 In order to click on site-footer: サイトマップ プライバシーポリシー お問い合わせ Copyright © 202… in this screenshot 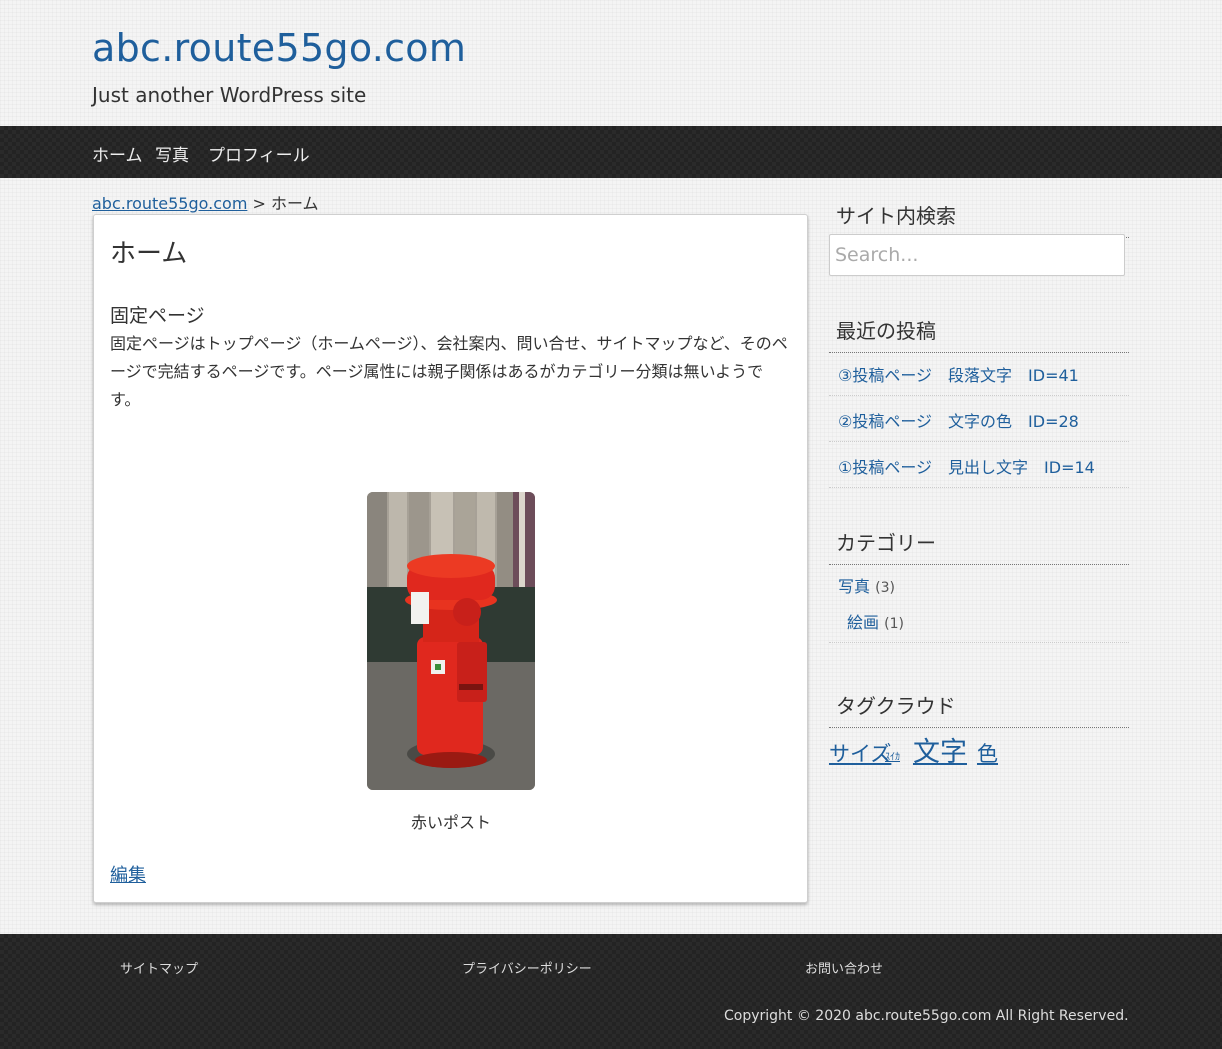, I will do `click(611, 991)`.